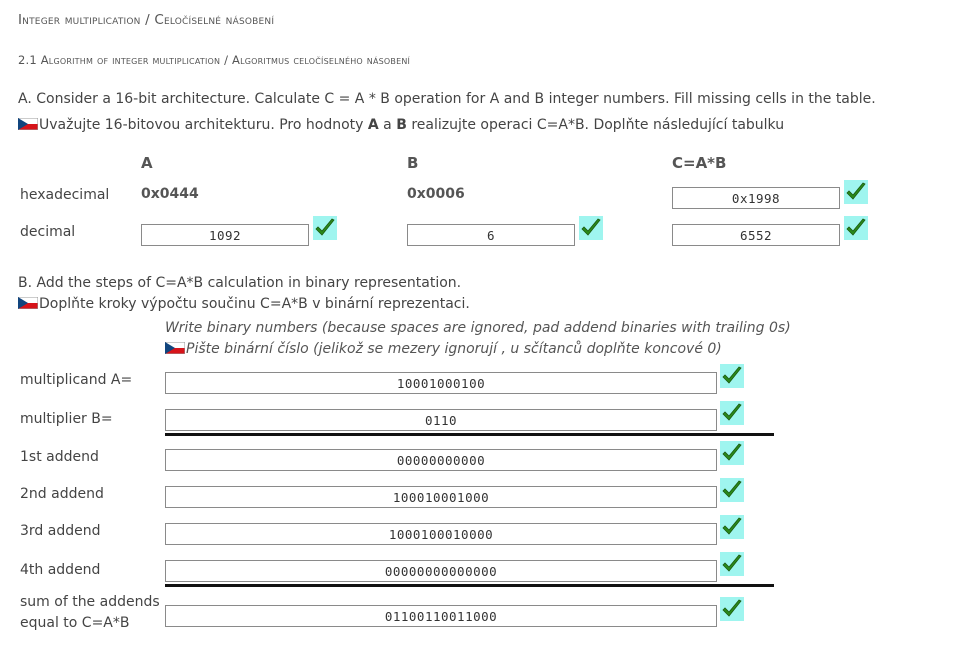 The image size is (953, 648). I want to click on multiplier-label: multiplier B=, so click(66, 419).